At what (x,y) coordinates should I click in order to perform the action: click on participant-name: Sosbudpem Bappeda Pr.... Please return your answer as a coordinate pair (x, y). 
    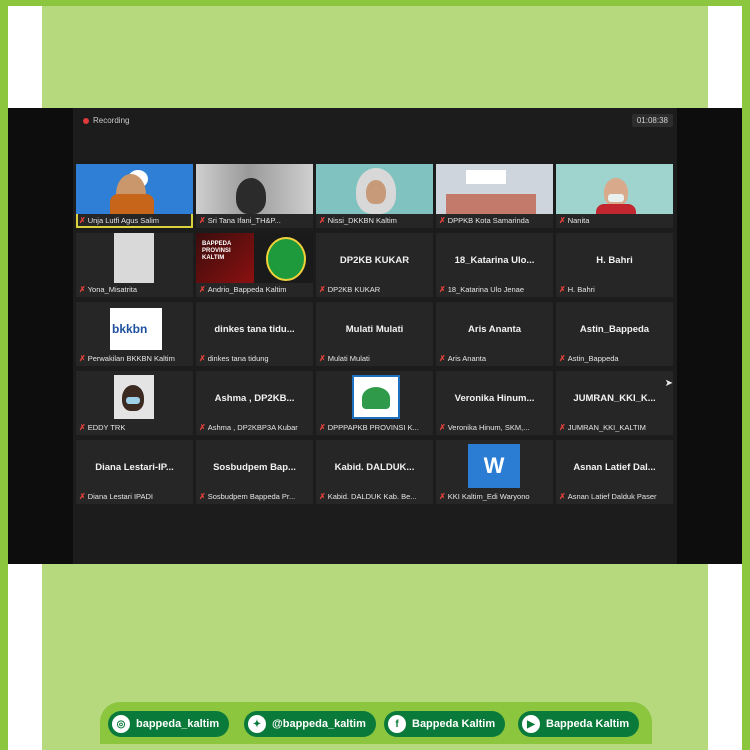
    Looking at the image, I should click on (251, 496).